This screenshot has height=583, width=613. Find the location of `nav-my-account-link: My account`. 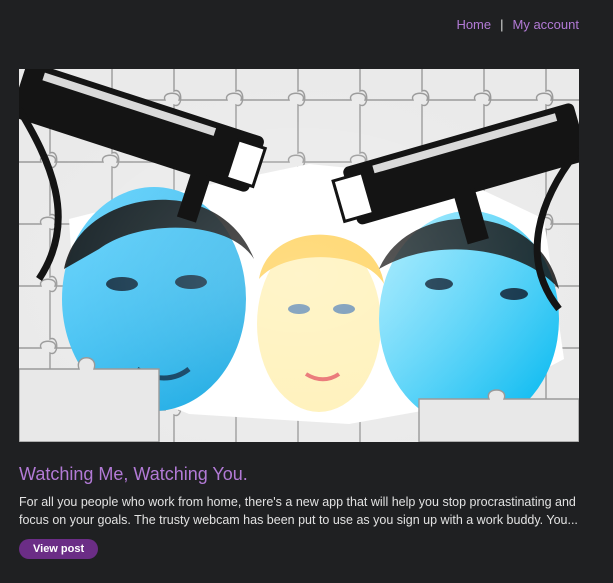

nav-my-account-link: My account is located at coordinates (546, 24).